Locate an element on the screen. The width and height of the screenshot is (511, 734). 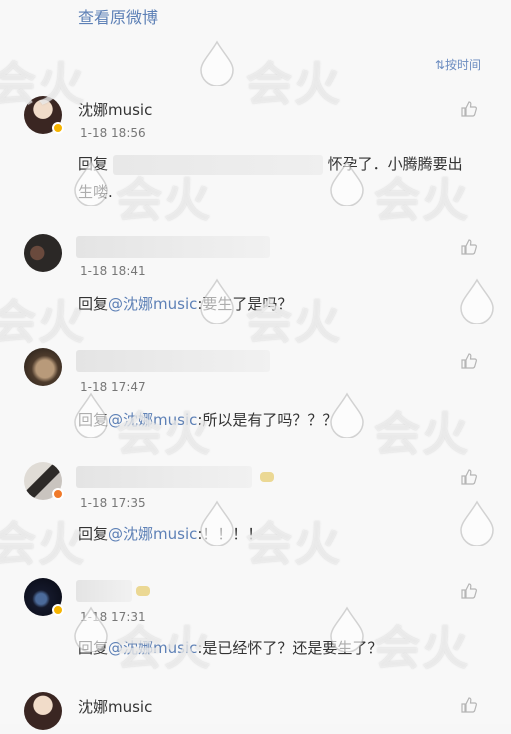
comment-text-line1: 怀孕了．小腾腾要出 is located at coordinates (395, 164).